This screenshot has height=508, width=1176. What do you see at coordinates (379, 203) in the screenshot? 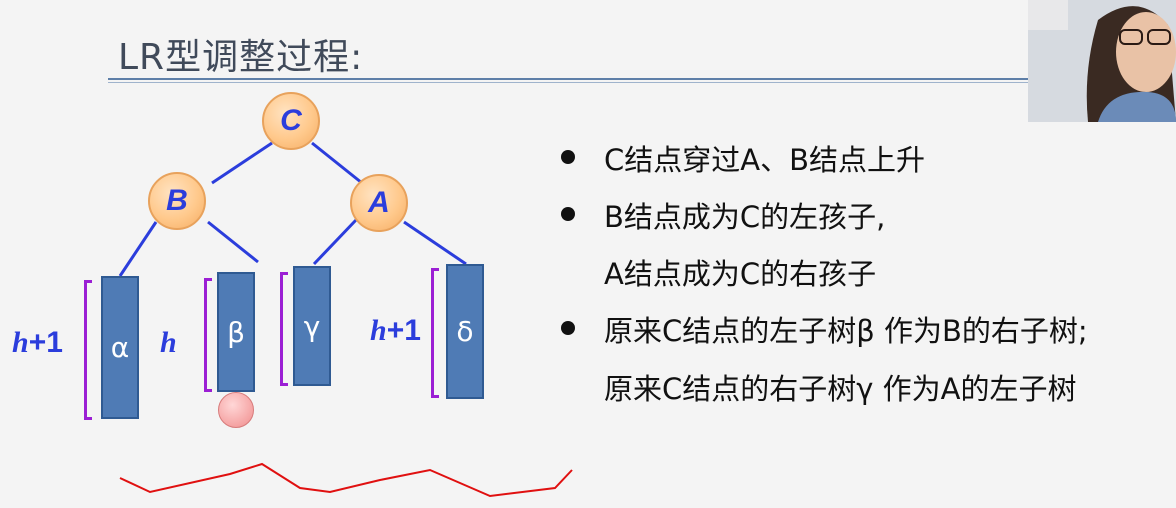
I see `node-a: A` at bounding box center [379, 203].